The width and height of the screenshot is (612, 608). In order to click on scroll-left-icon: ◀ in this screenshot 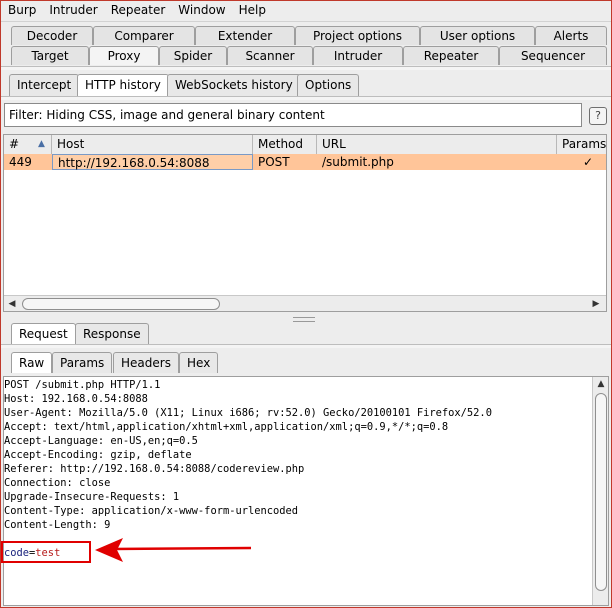, I will do `click(12, 304)`.